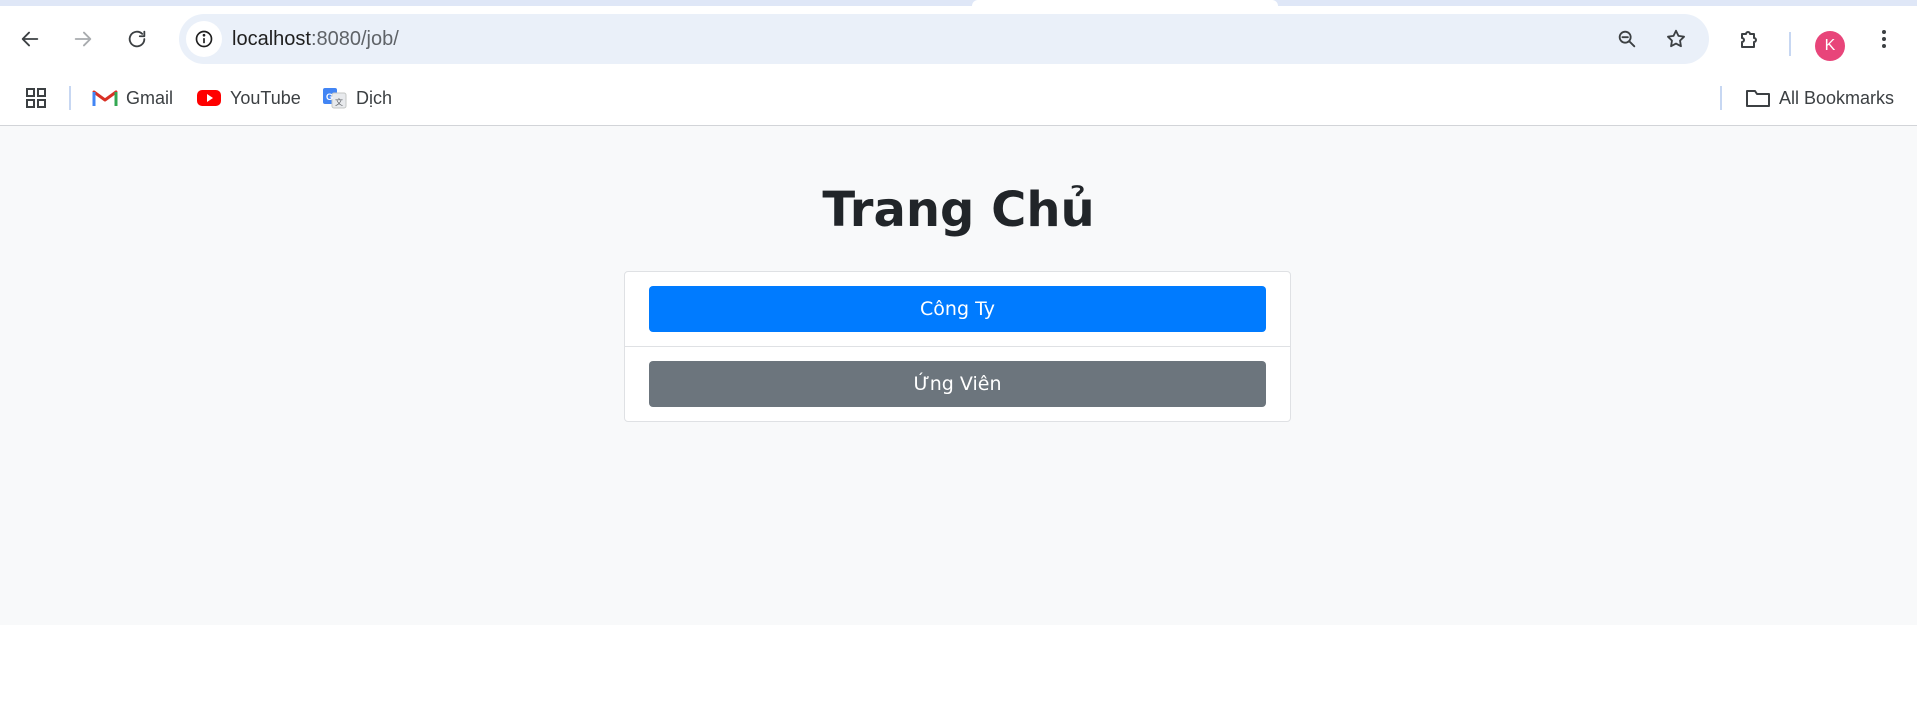  I want to click on back-button, so click(30, 39).